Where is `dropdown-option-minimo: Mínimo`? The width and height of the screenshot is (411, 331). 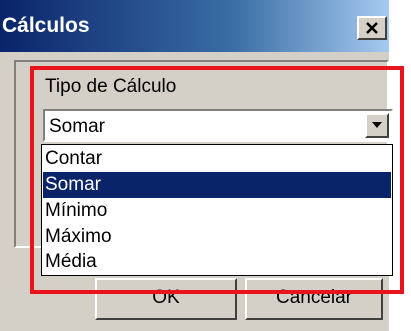 dropdown-option-minimo: Mínimo is located at coordinates (217, 211).